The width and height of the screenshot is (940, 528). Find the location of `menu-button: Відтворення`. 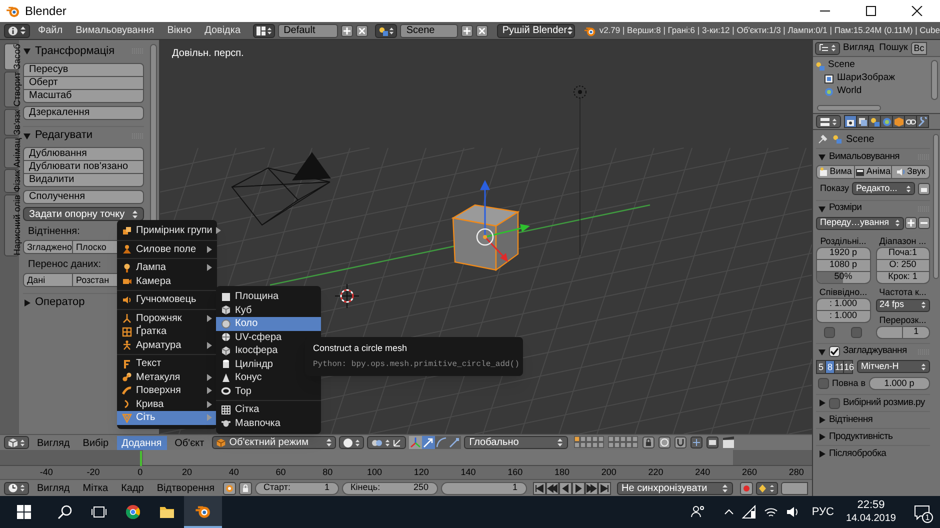

menu-button: Відтворення is located at coordinates (186, 488).